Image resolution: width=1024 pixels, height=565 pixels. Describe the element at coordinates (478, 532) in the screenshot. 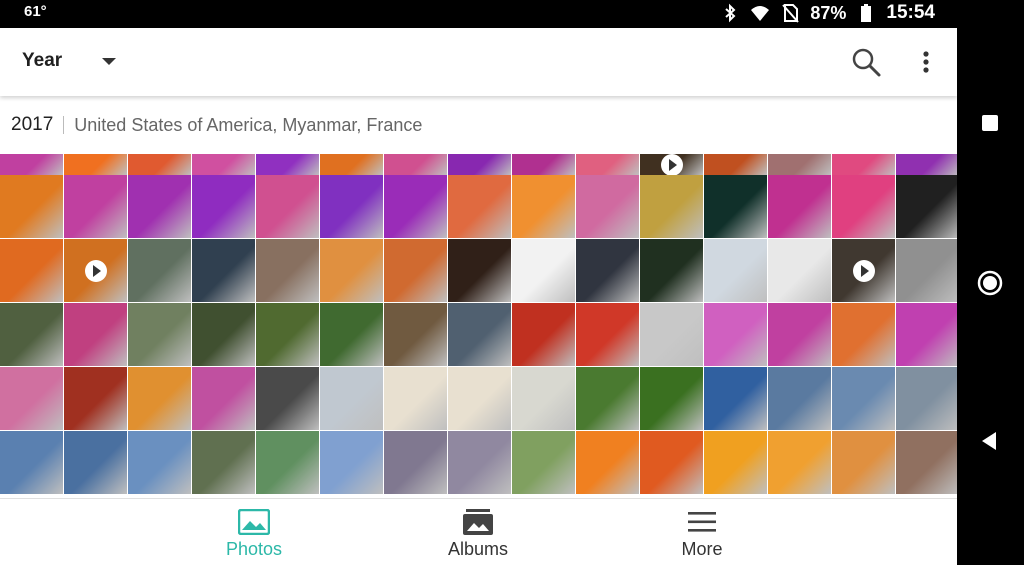

I see `nav-albums: Albums` at that location.